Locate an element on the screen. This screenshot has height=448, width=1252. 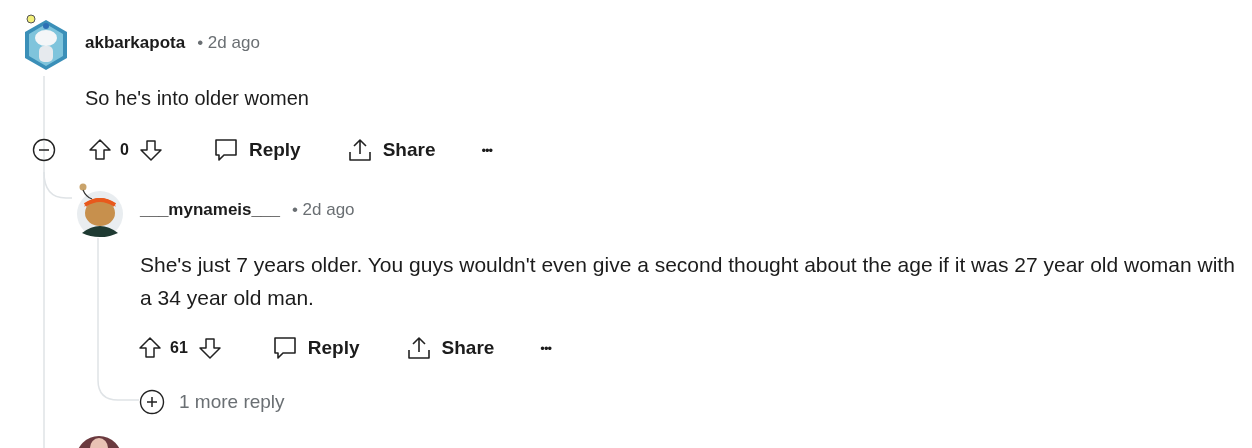
expand-icon is located at coordinates (152, 402).